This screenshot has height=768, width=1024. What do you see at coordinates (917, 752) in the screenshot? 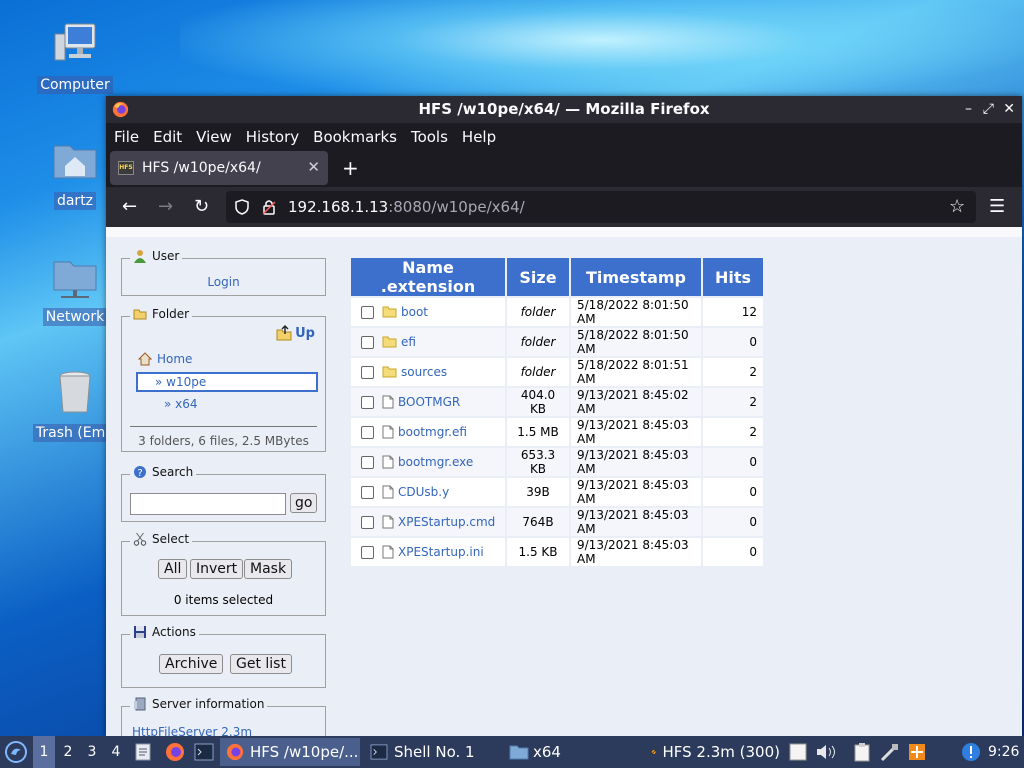
I see `update-tray-icon` at bounding box center [917, 752].